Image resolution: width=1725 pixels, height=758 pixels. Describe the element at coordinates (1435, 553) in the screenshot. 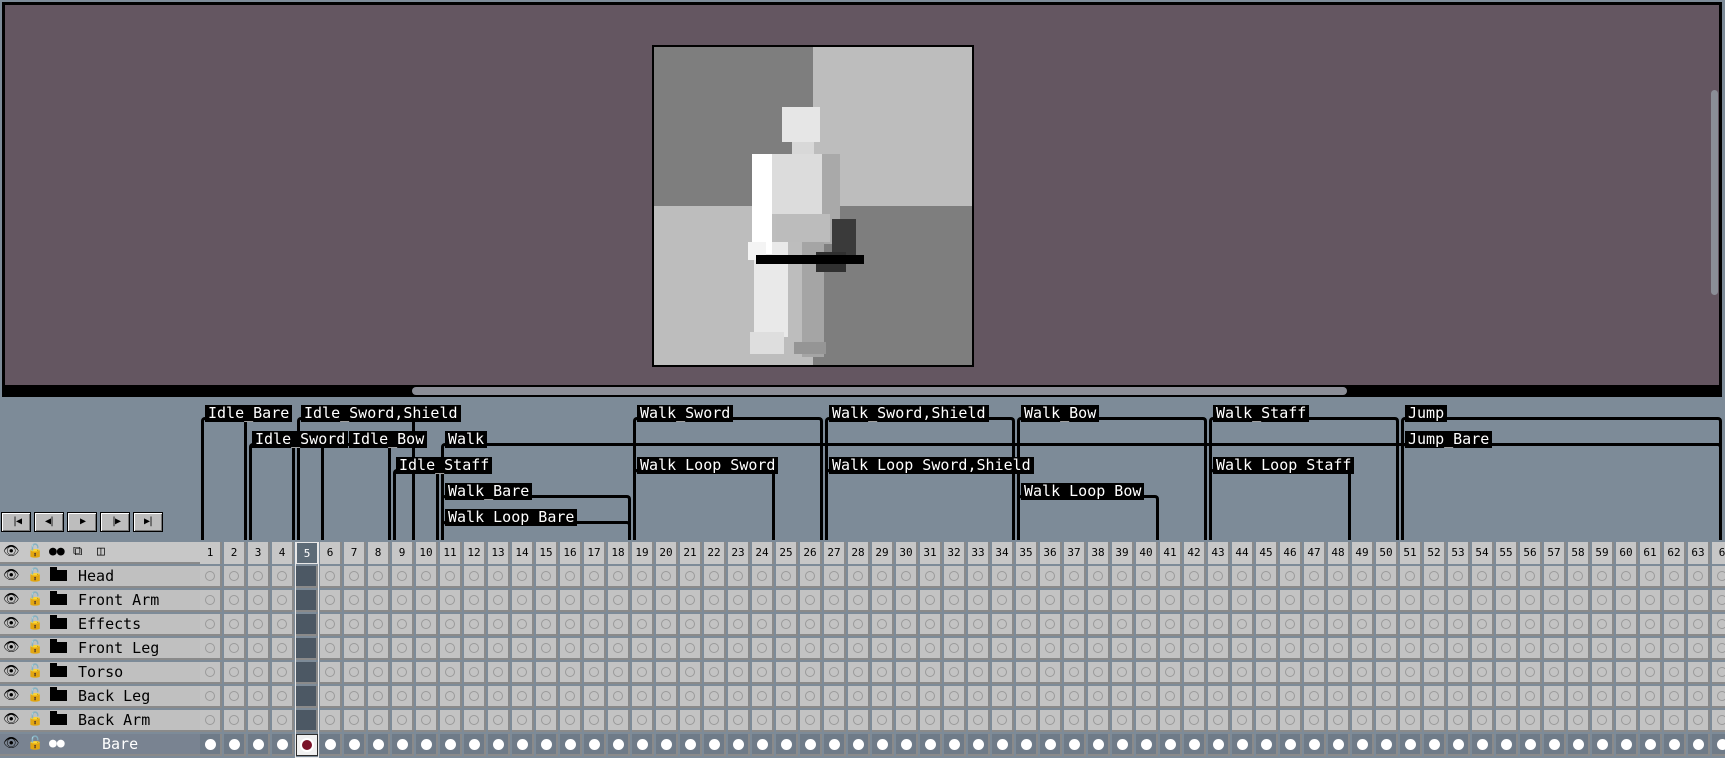

I see `frame-number: 52` at that location.